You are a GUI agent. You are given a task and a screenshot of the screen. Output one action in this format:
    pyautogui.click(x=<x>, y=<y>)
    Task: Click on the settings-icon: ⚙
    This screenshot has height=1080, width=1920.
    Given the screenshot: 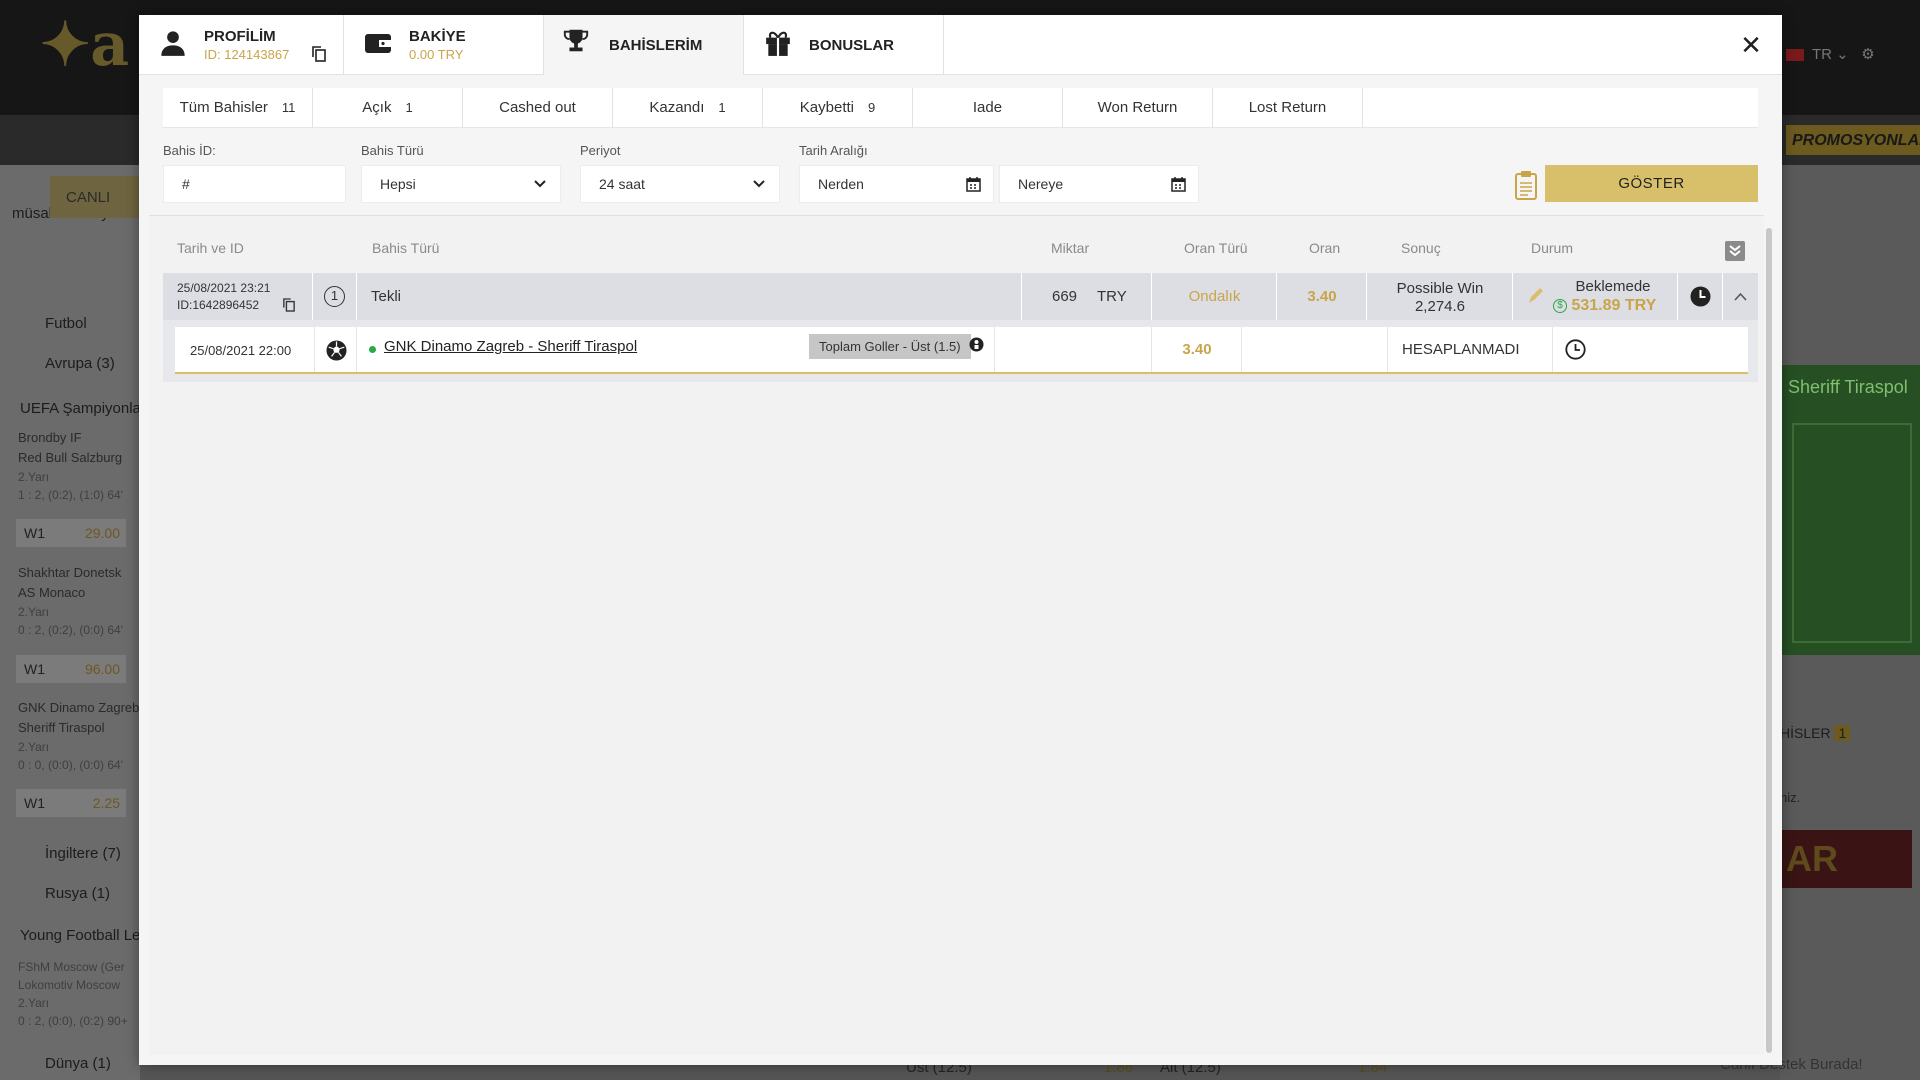 What is the action you would take?
    pyautogui.click(x=1867, y=54)
    